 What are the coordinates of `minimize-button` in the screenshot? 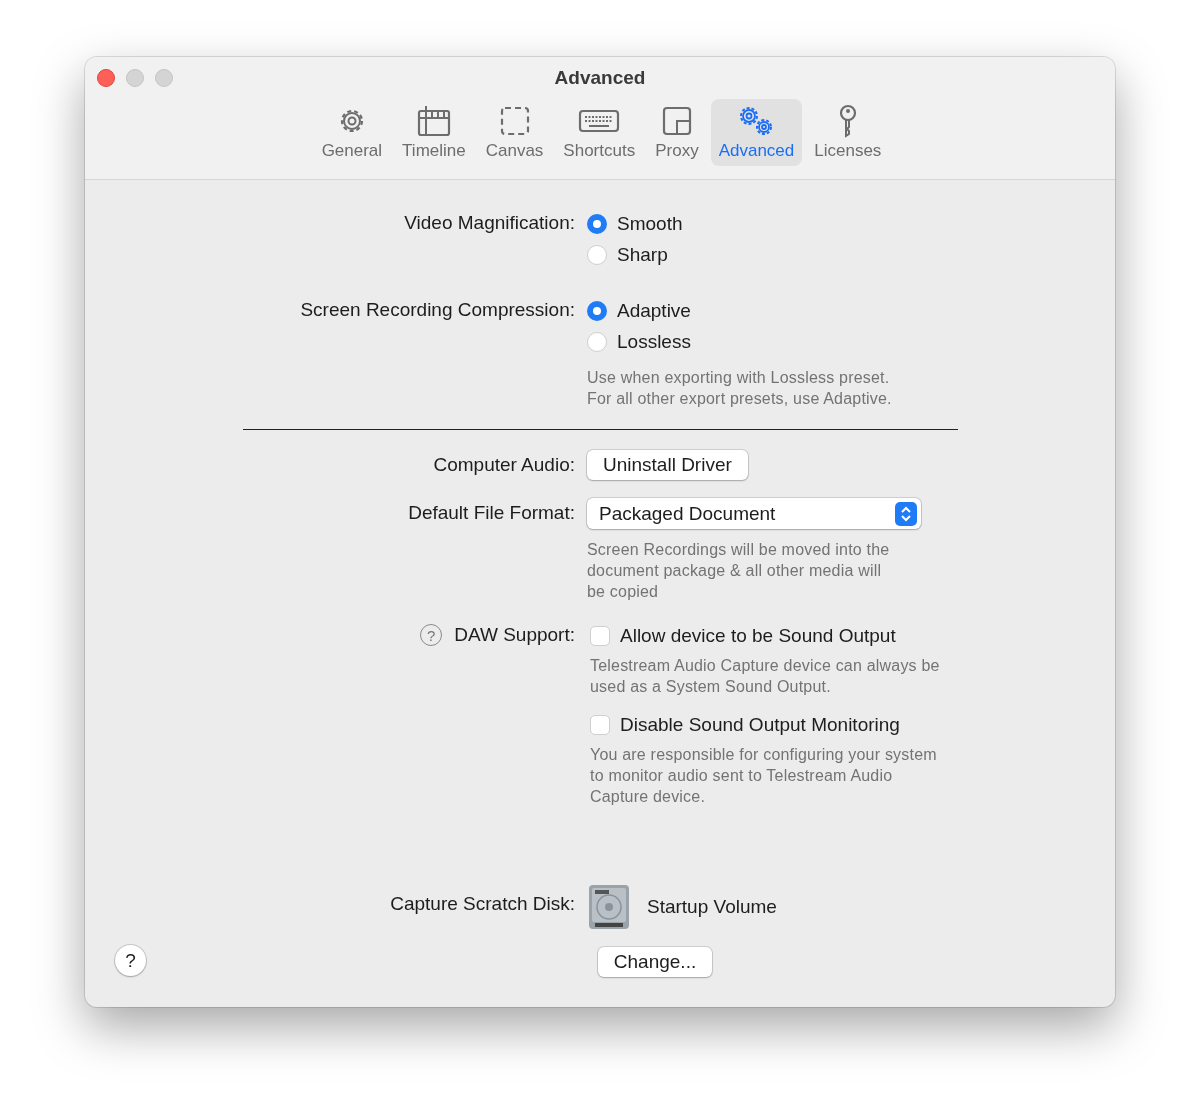 It's located at (135, 78).